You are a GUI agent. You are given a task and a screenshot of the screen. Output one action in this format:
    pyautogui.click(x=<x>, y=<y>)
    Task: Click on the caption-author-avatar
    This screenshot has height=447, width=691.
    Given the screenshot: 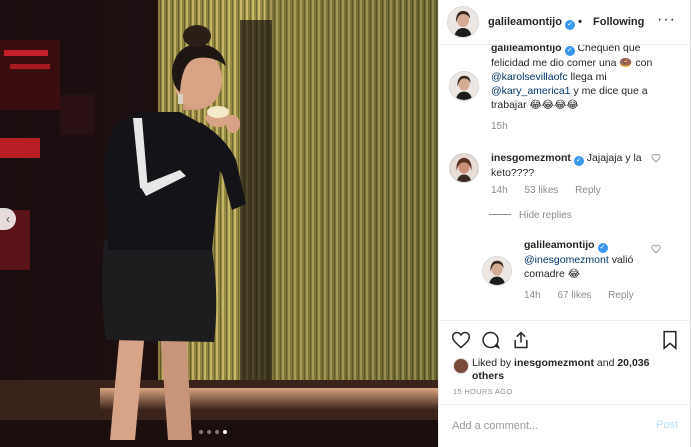 What is the action you would take?
    pyautogui.click(x=464, y=86)
    